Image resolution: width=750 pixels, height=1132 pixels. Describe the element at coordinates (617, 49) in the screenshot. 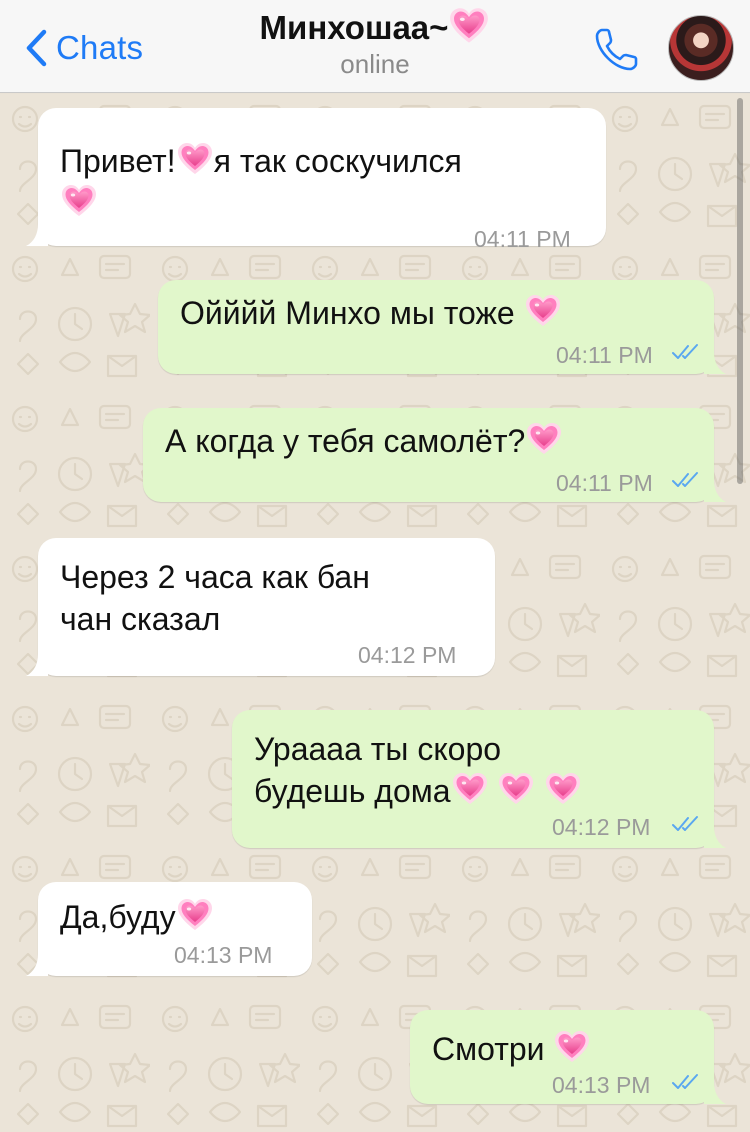

I see `phone-icon` at that location.